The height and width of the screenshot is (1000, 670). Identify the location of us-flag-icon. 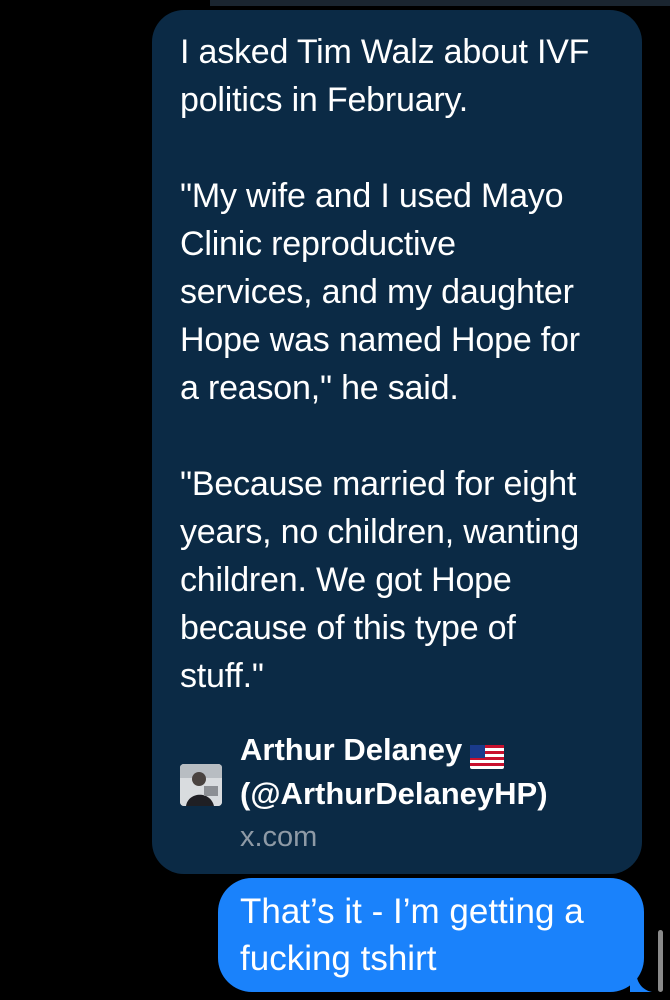
(487, 753).